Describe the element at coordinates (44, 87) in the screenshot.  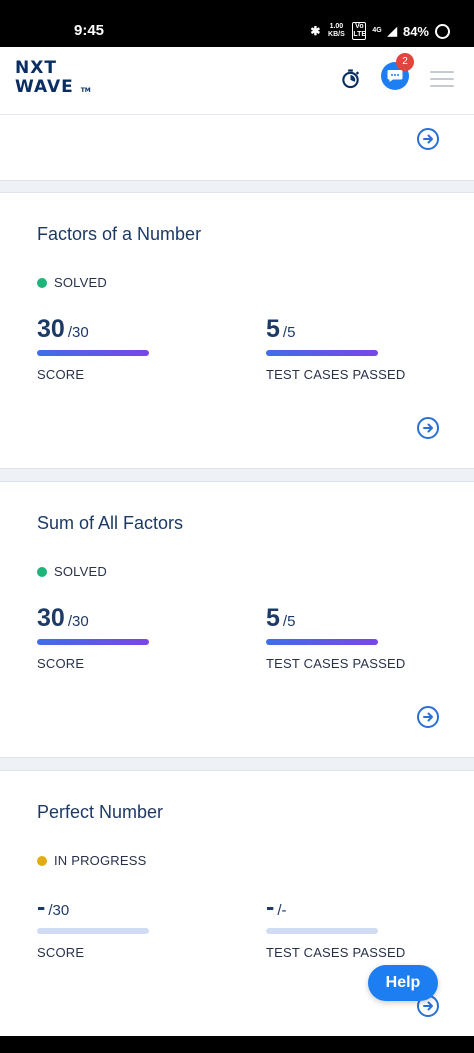
I see `logo-line2: WAVE` at that location.